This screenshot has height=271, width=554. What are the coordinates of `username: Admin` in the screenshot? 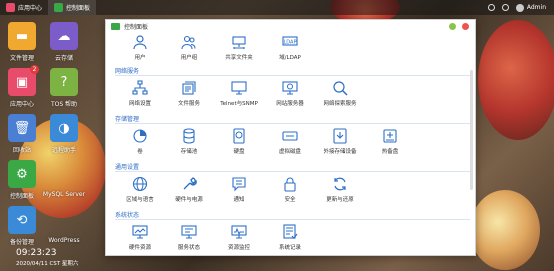 It's located at (536, 7).